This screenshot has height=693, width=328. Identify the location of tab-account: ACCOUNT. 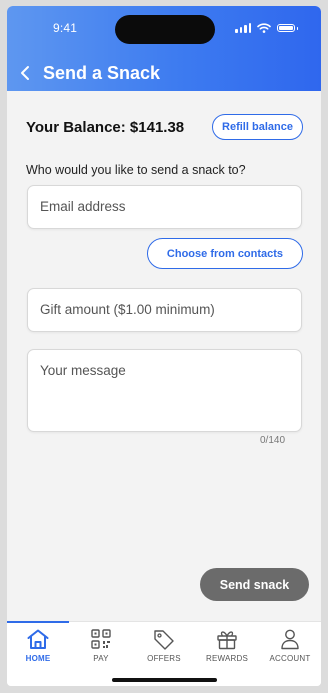
(290, 648).